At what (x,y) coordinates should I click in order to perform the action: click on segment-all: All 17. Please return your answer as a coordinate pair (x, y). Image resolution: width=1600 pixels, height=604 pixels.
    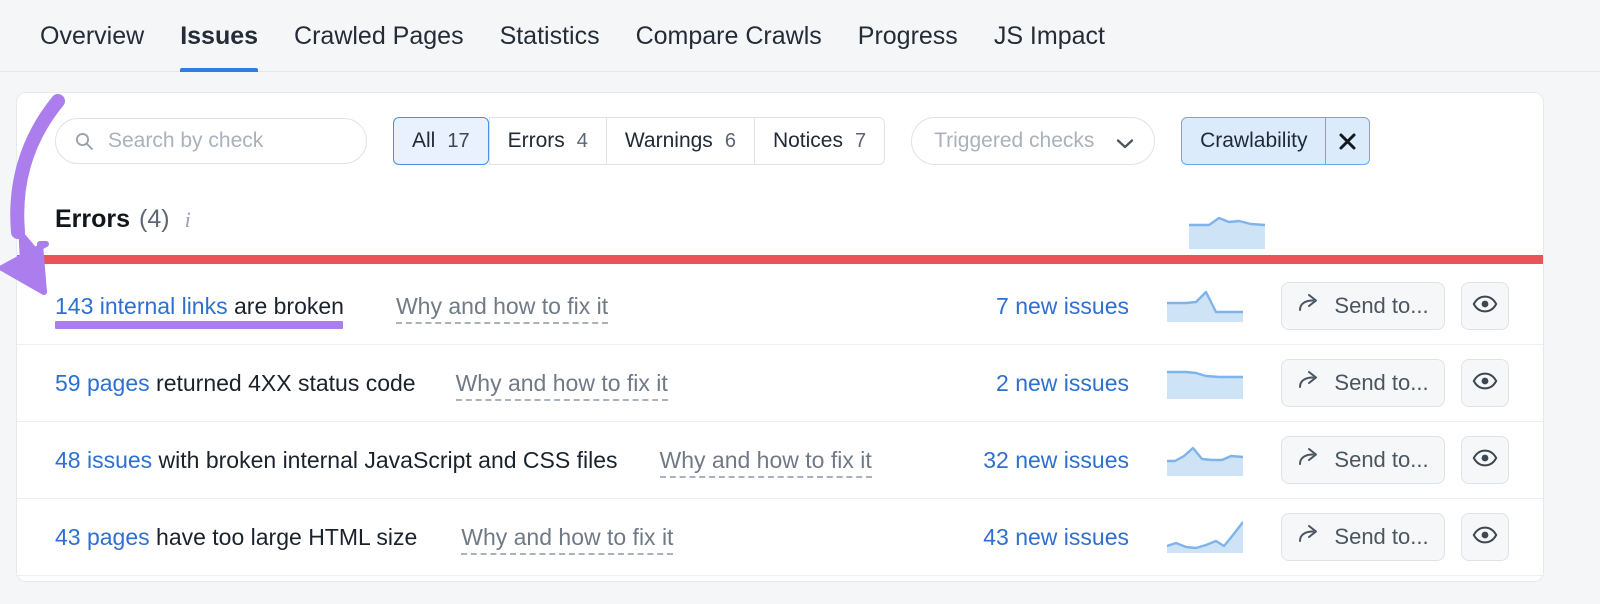
    Looking at the image, I should click on (441, 141).